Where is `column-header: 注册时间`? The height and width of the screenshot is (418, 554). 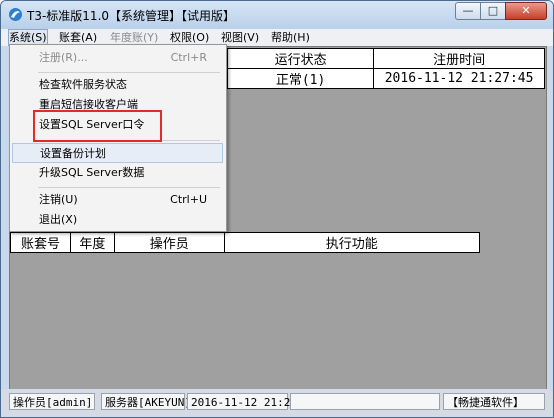 column-header: 注册时间 is located at coordinates (459, 58).